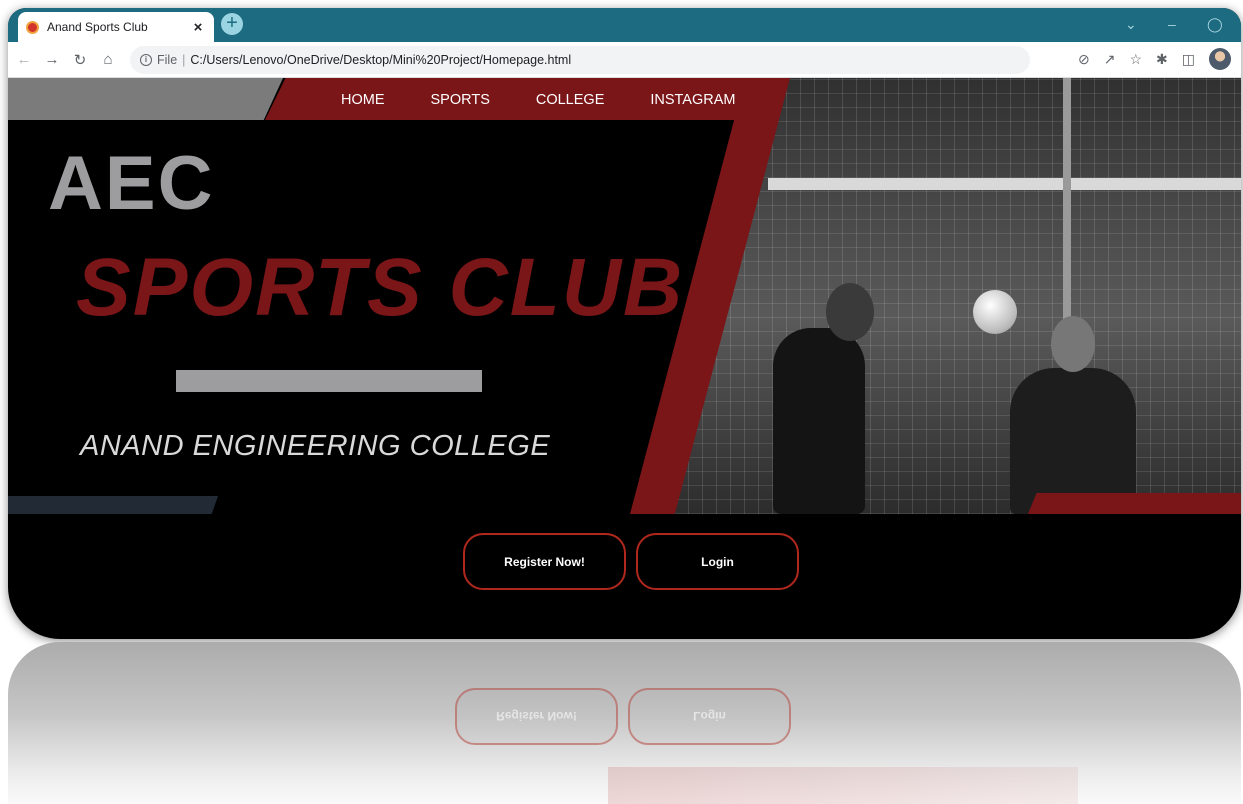 The width and height of the screenshot is (1243, 804). Describe the element at coordinates (995, 312) in the screenshot. I see `football-ball` at that location.